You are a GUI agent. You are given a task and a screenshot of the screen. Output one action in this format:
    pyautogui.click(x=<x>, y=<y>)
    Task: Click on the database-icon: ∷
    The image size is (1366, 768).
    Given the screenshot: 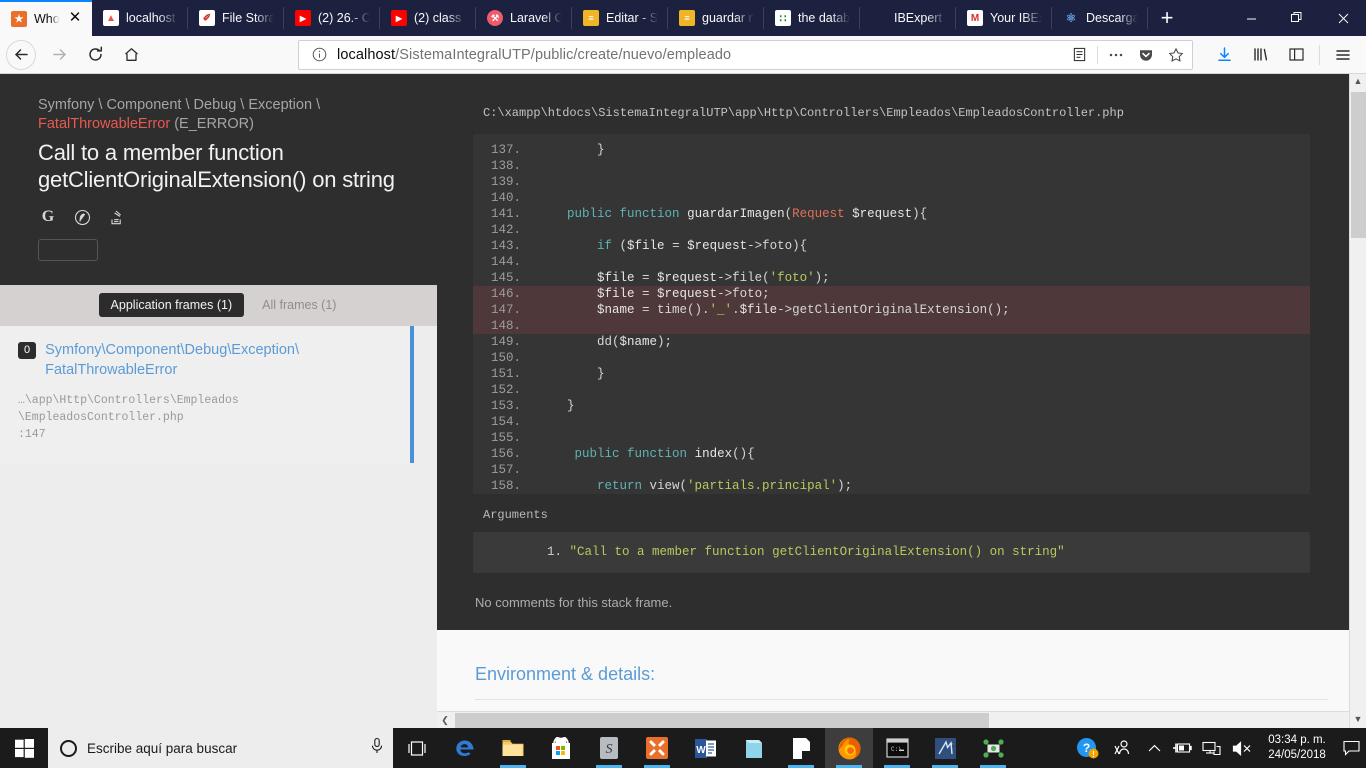 What is the action you would take?
    pyautogui.click(x=783, y=18)
    